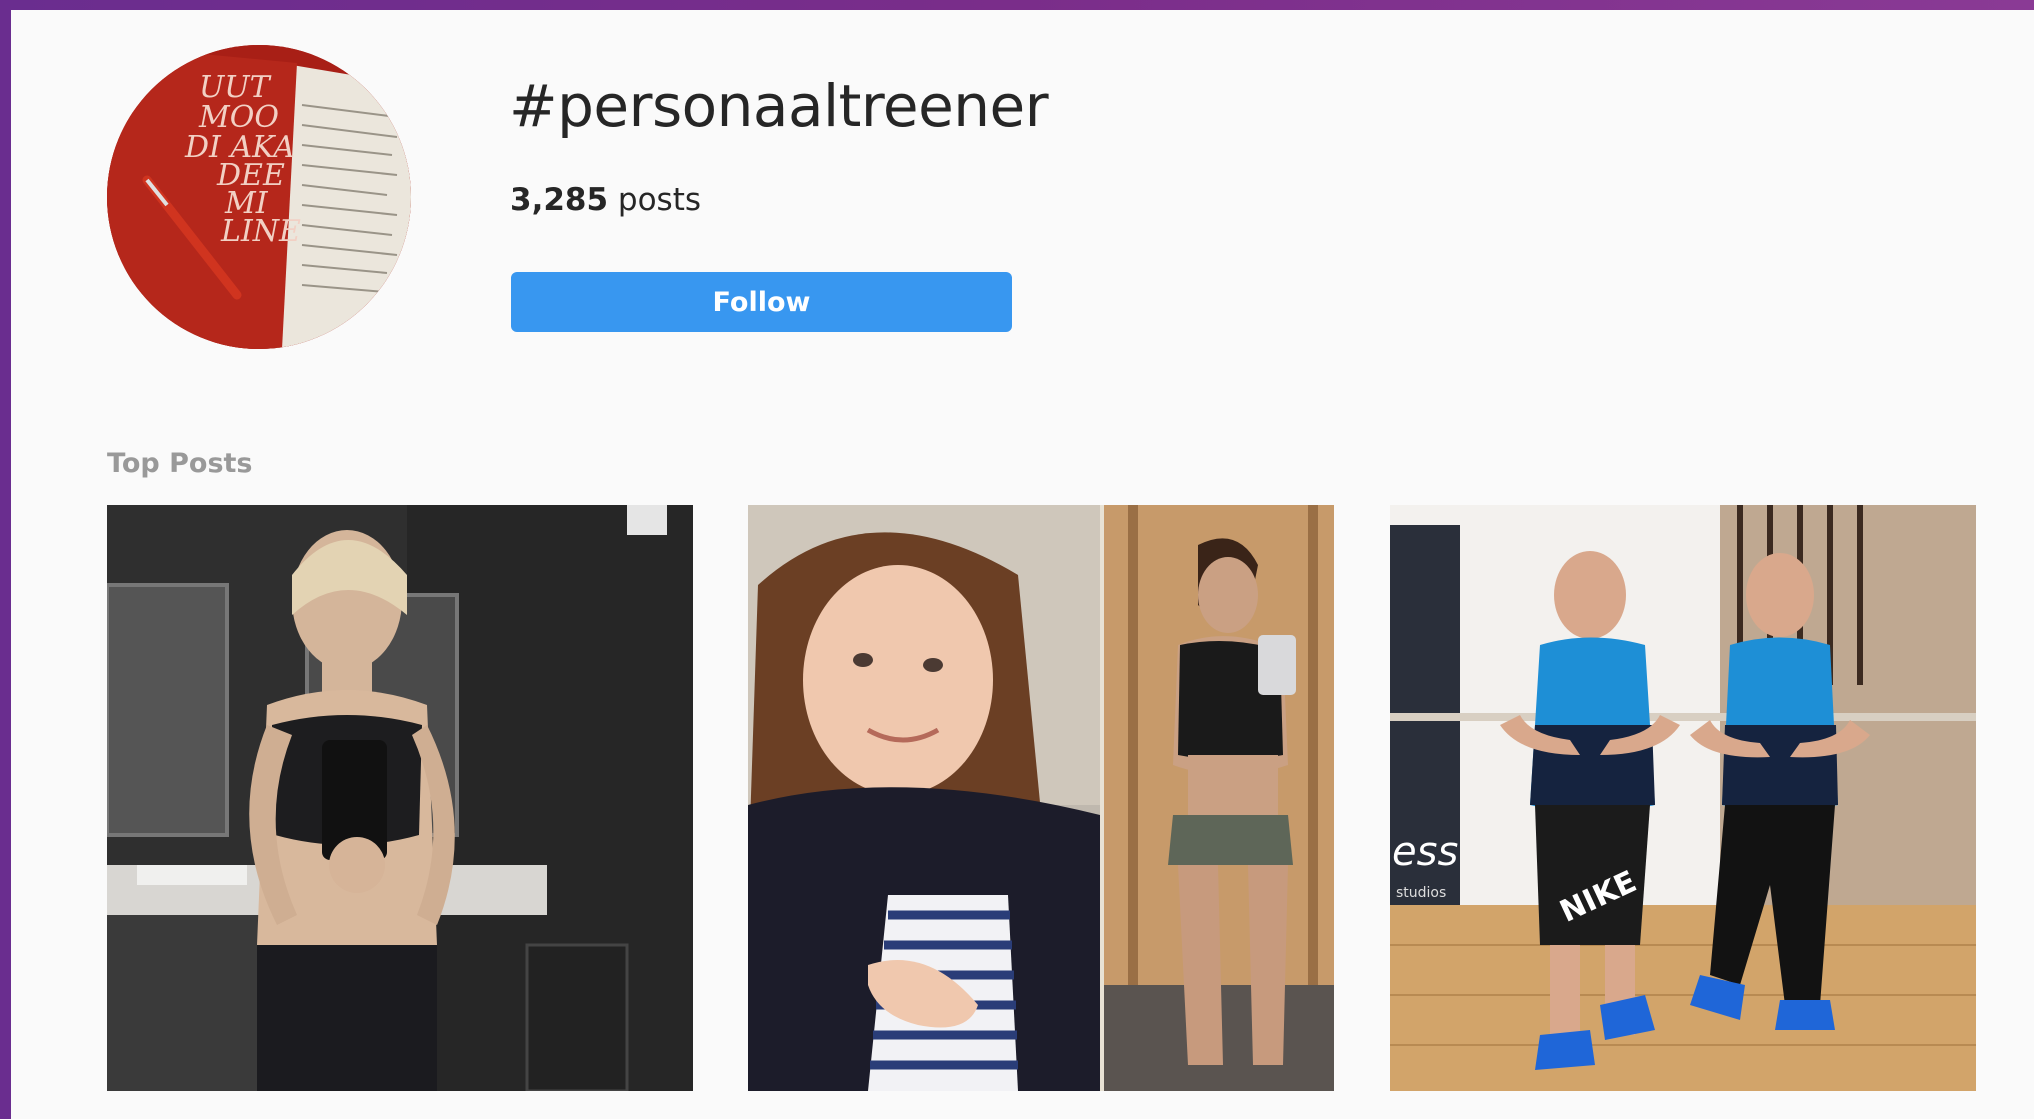 The height and width of the screenshot is (1119, 2034). Describe the element at coordinates (260, 231) in the screenshot. I see `avatar-book-text-6: LINE` at that location.